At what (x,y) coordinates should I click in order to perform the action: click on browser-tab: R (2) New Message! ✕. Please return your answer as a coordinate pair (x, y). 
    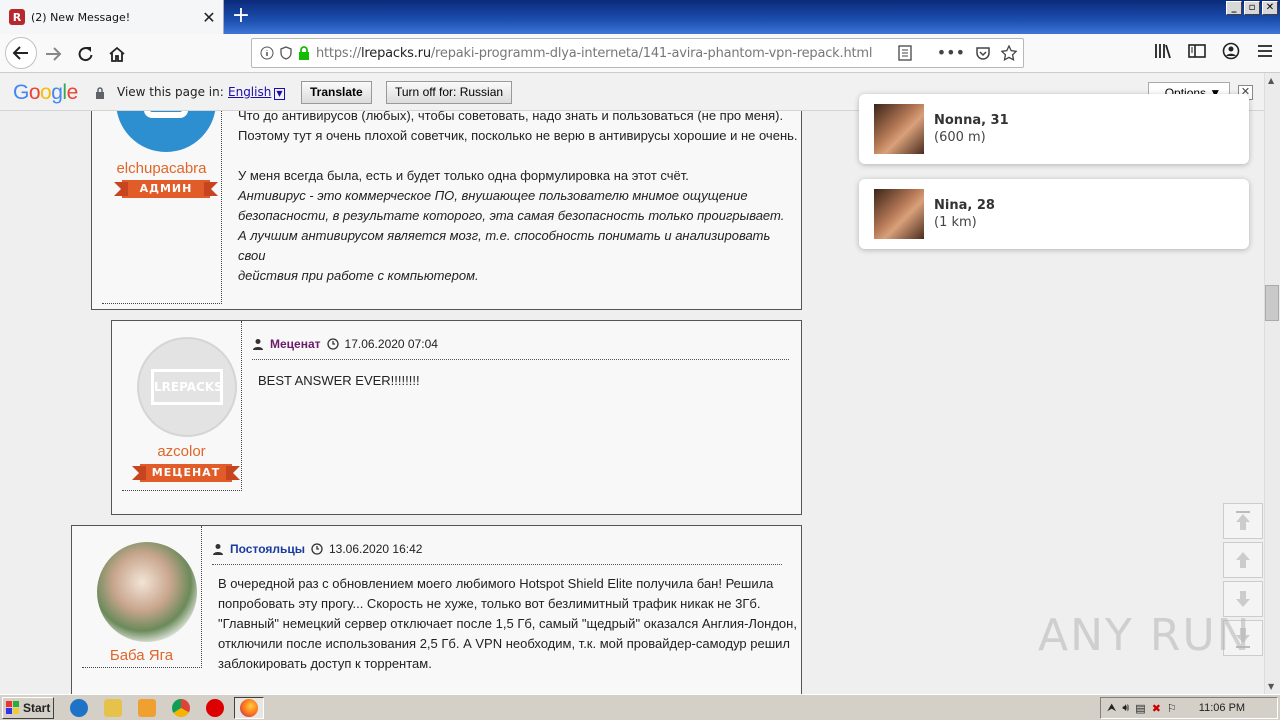
    Looking at the image, I should click on (112, 17).